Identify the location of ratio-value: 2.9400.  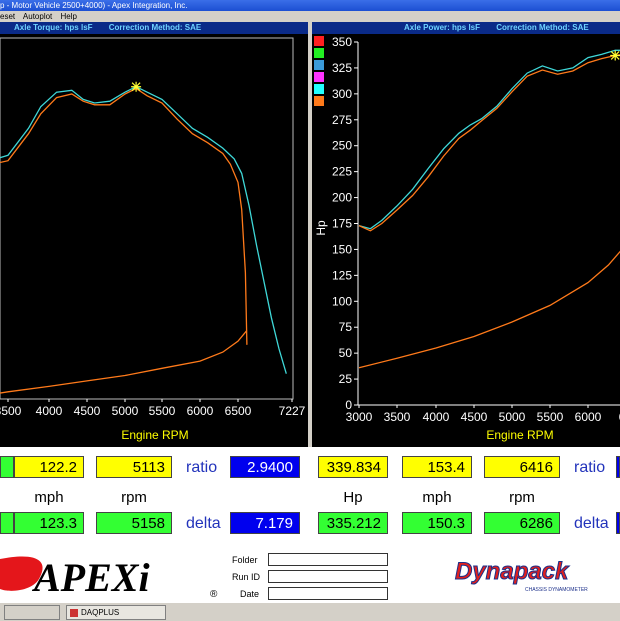
(265, 467).